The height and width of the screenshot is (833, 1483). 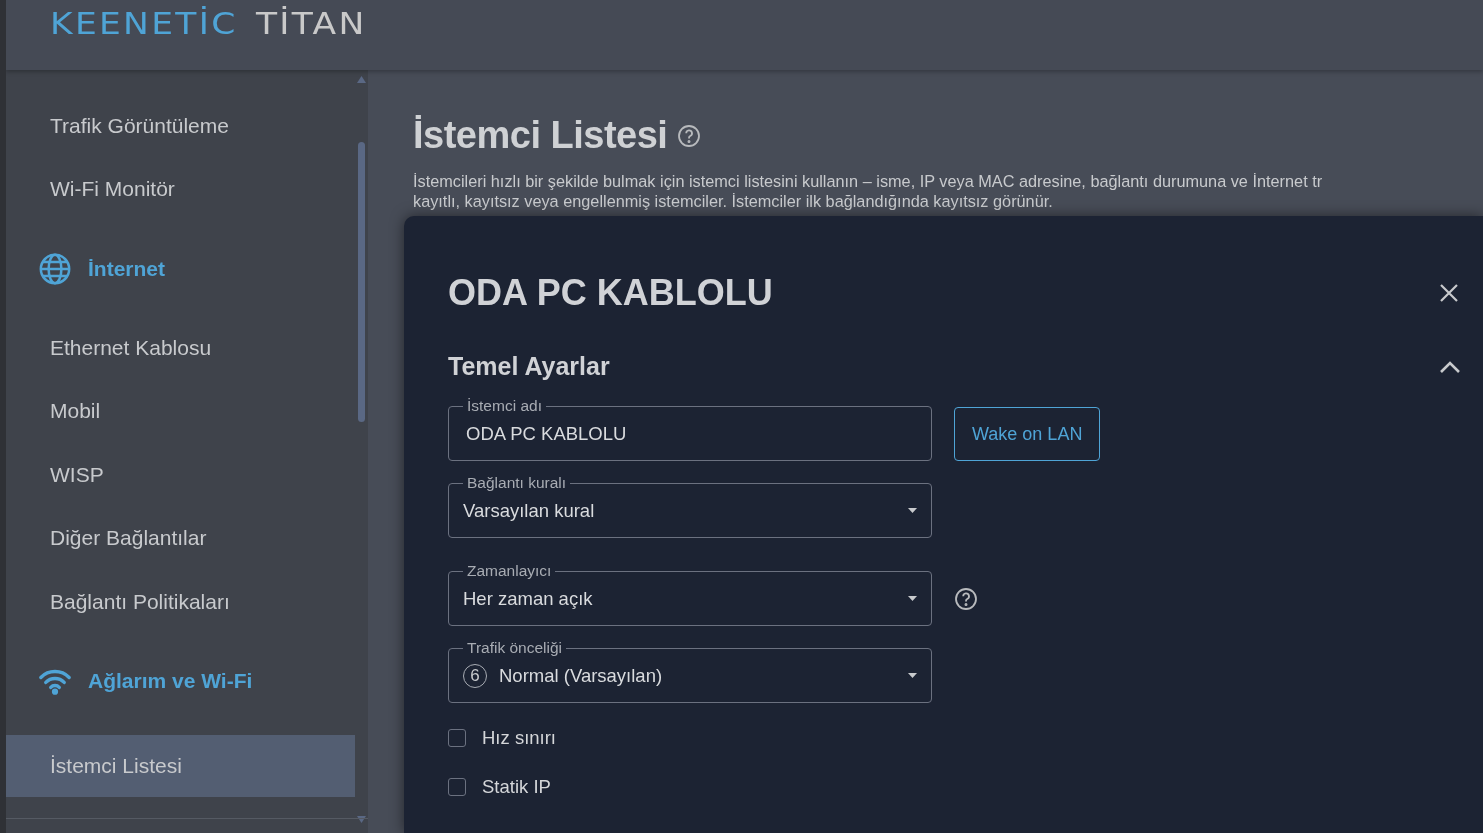 What do you see at coordinates (170, 681) in the screenshot?
I see `section-label: Ağlarım ve Wi-Fi` at bounding box center [170, 681].